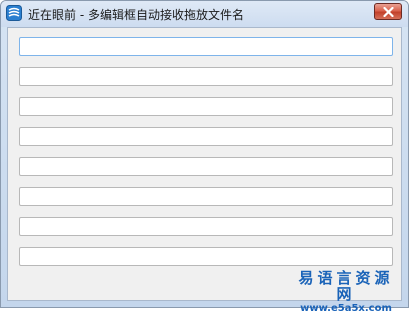 The width and height of the screenshot is (409, 316). Describe the element at coordinates (346, 286) in the screenshot. I see `watermark-site-name: 易语言资源网` at that location.